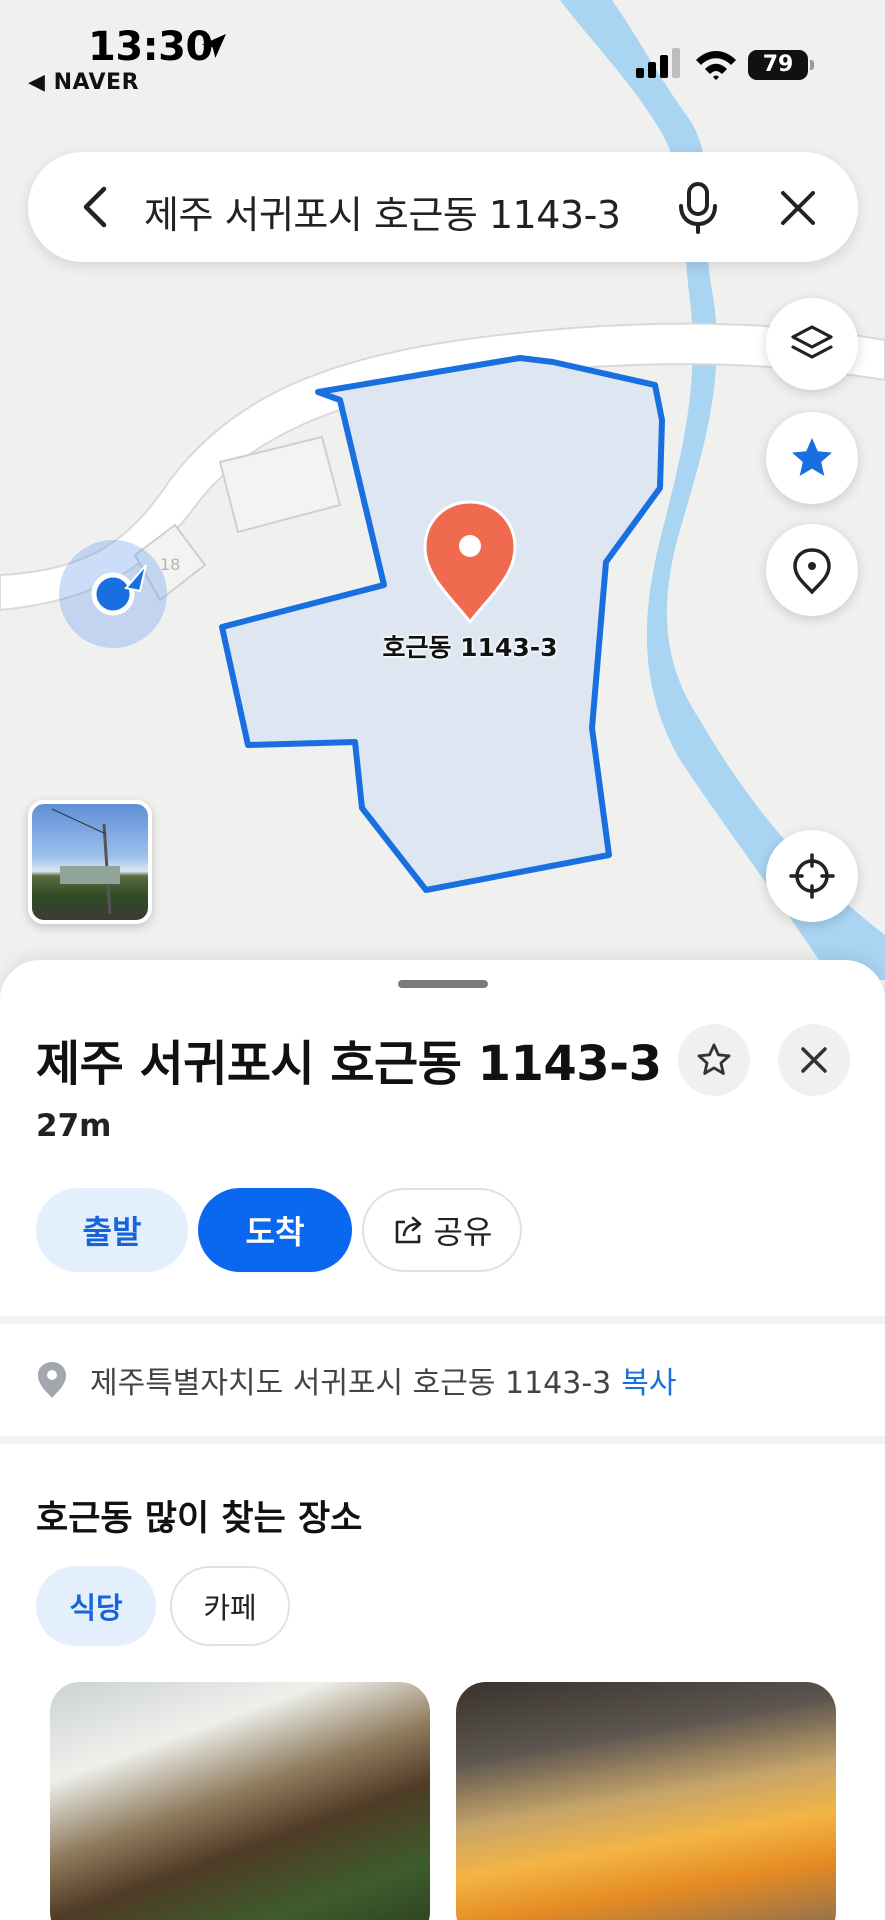  What do you see at coordinates (113, 594) in the screenshot?
I see `my-location-dot` at bounding box center [113, 594].